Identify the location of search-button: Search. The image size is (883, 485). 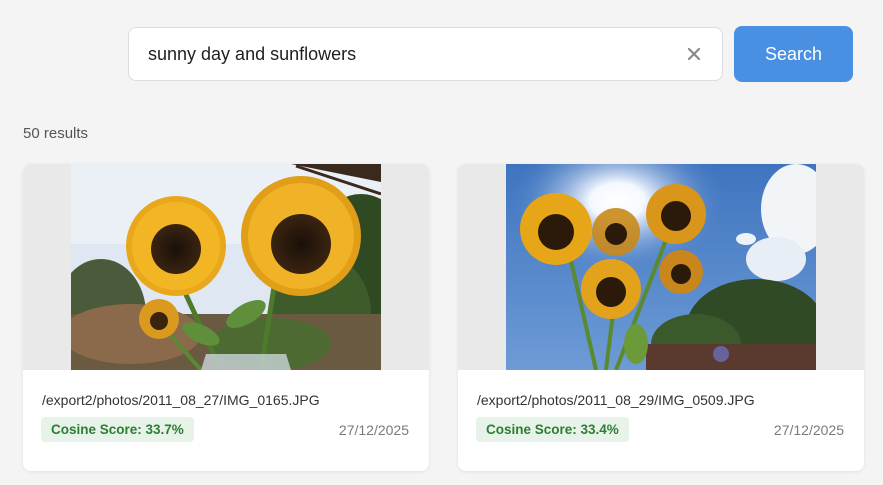
(793, 54).